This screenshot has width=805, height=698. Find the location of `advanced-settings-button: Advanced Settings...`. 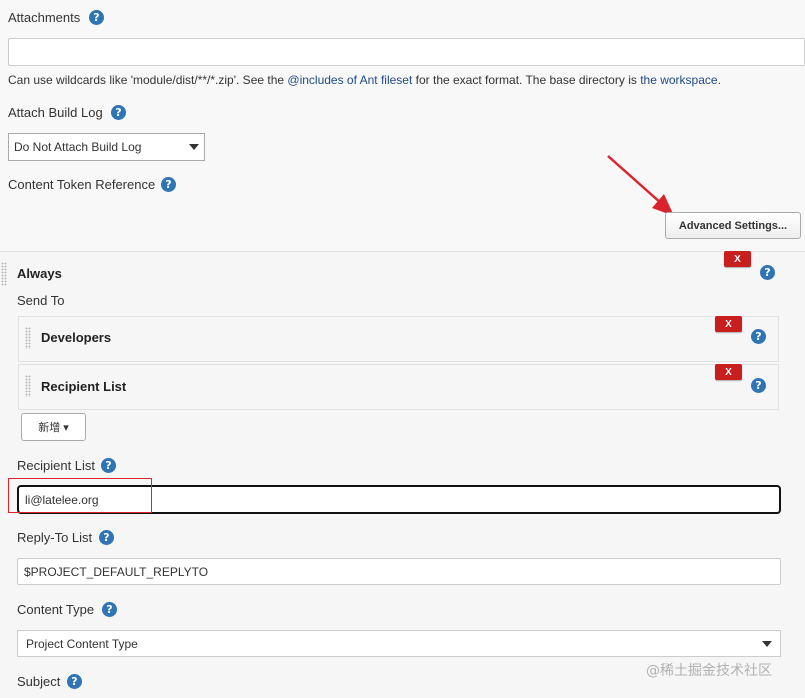

advanced-settings-button: Advanced Settings... is located at coordinates (733, 225).